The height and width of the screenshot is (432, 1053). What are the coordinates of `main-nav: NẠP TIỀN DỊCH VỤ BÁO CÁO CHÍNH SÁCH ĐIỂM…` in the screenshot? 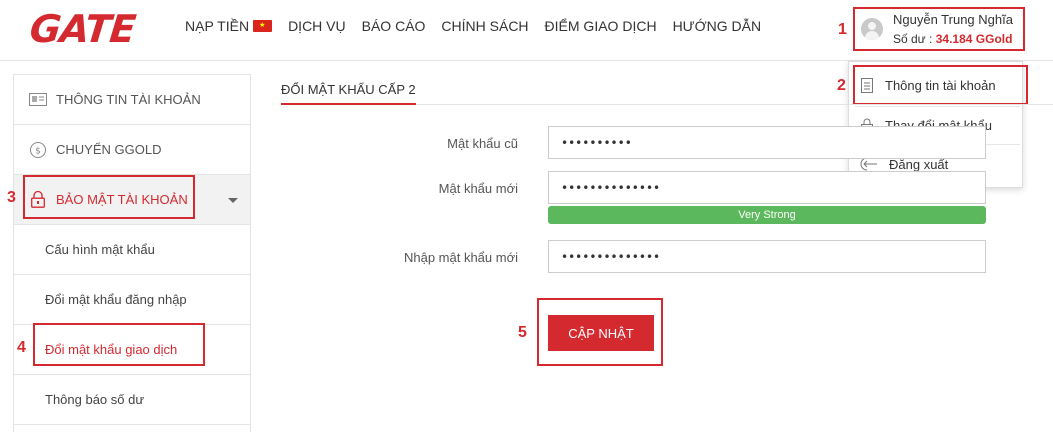 It's located at (481, 26).